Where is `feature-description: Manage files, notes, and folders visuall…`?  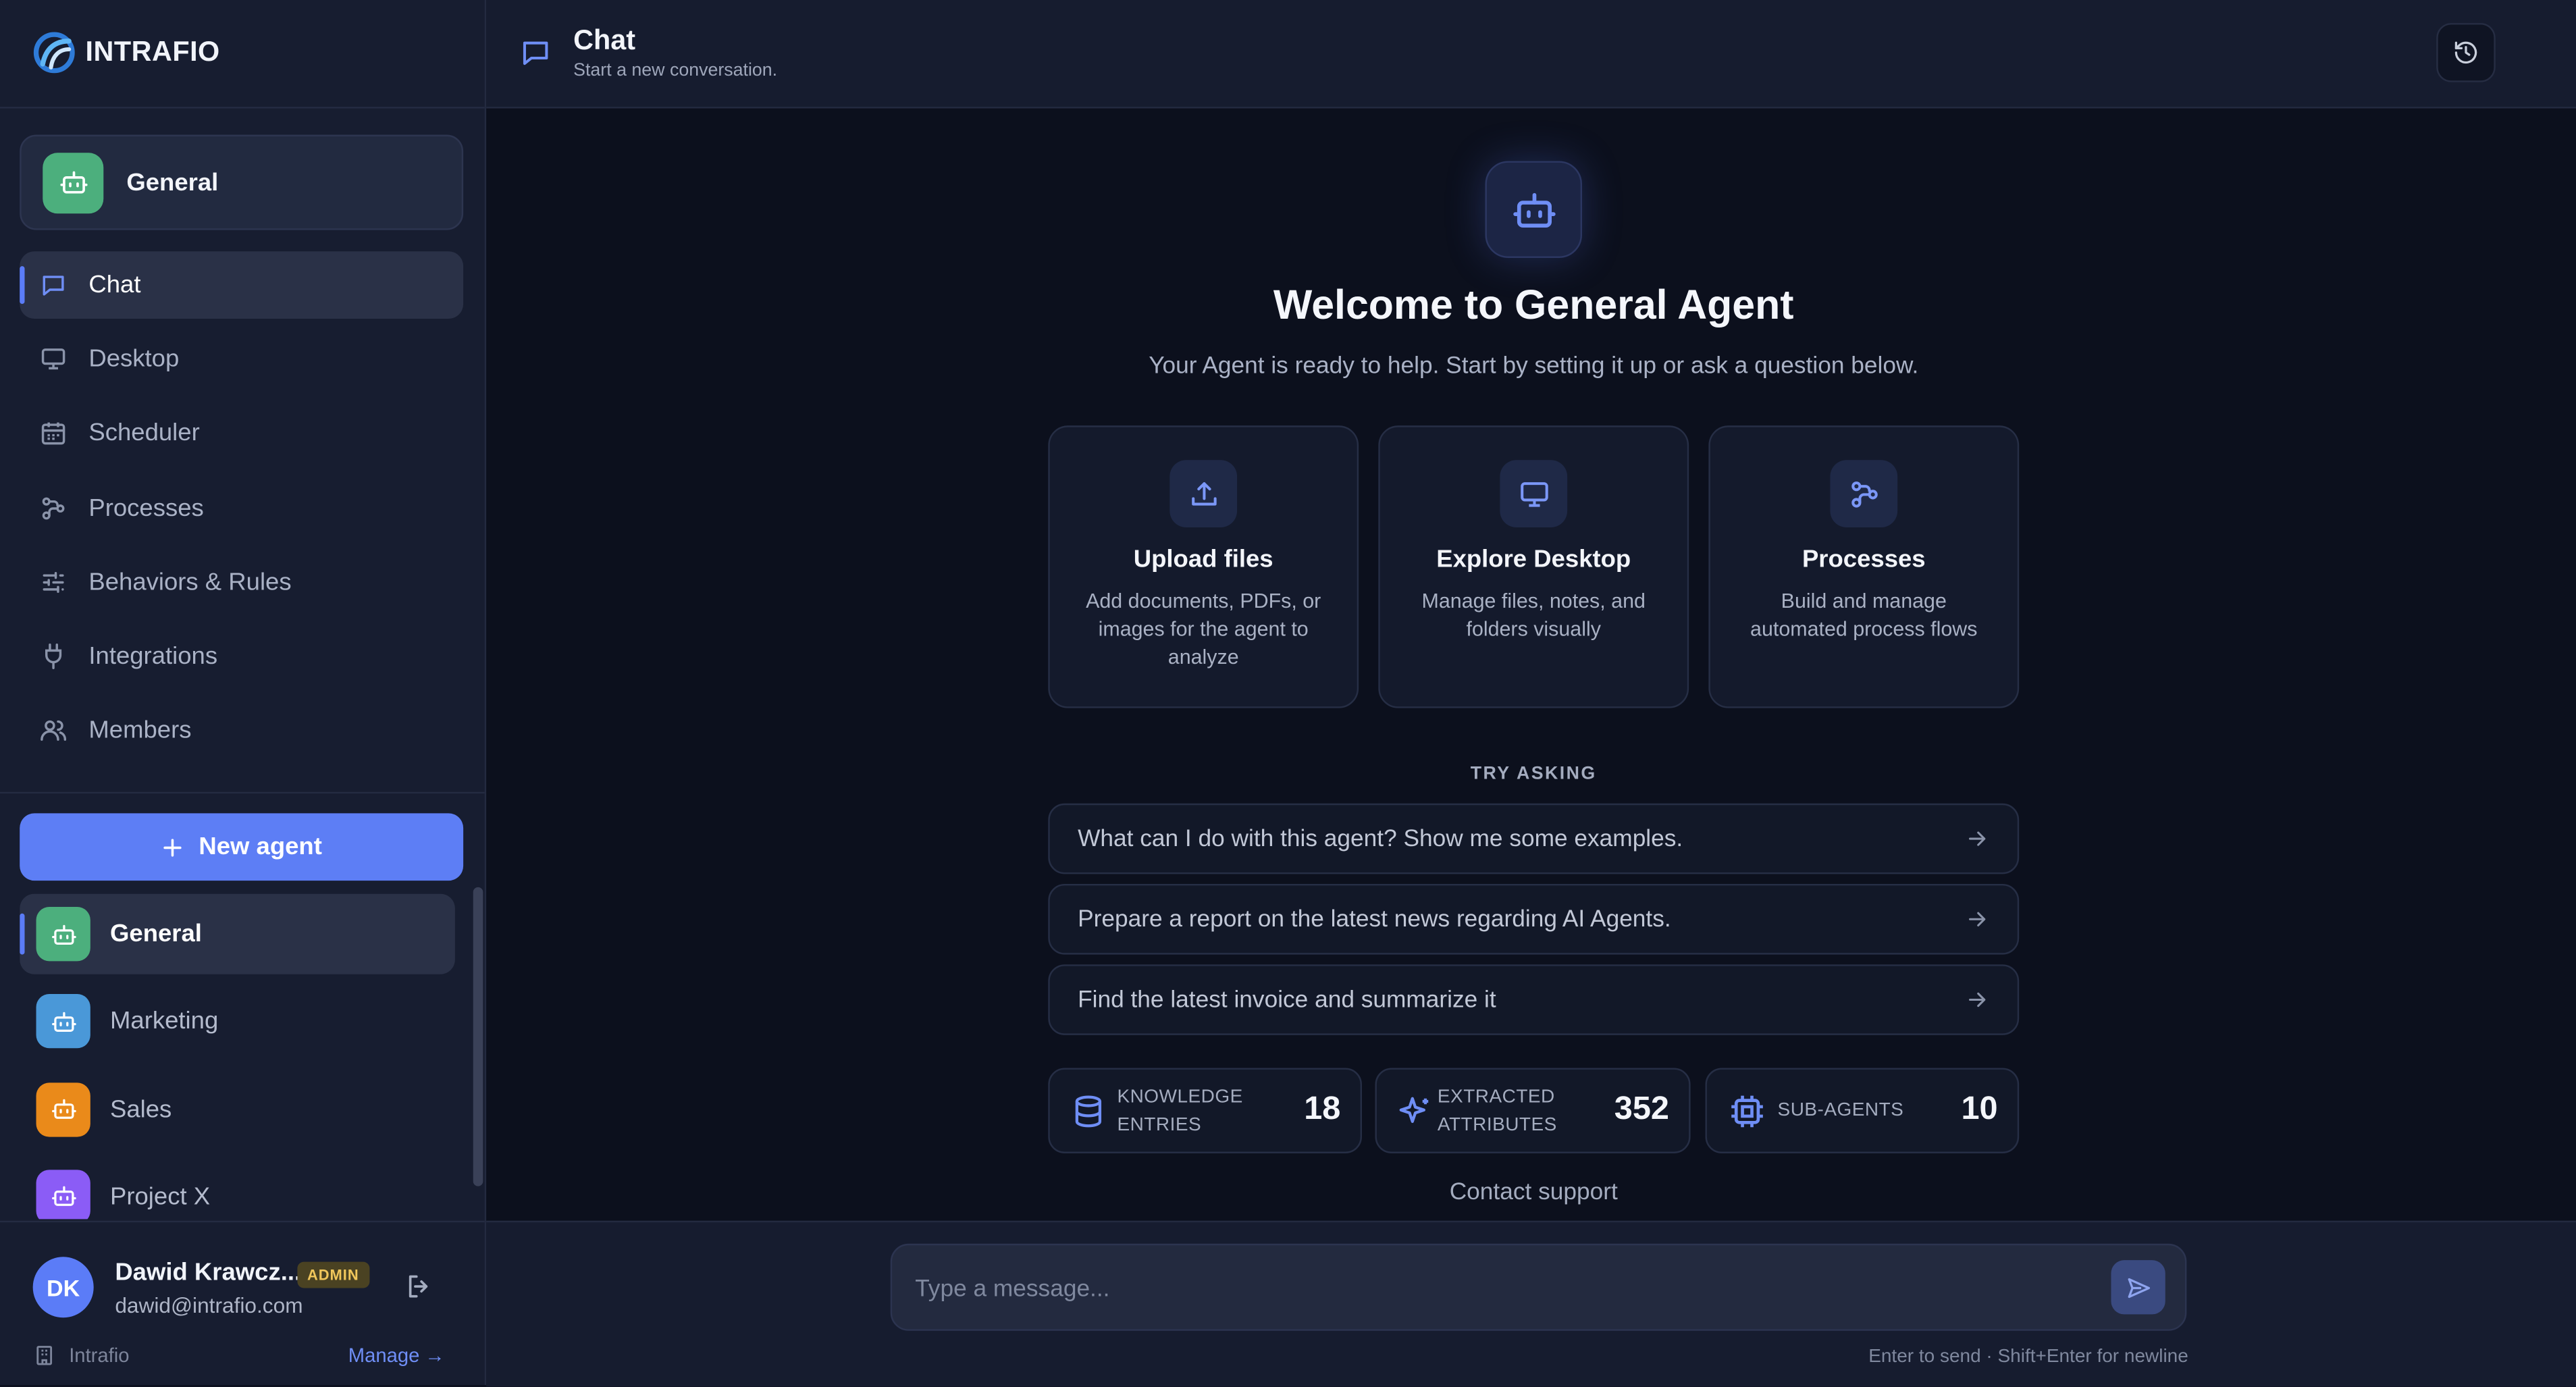 feature-description: Manage files, notes, and folders visuall… is located at coordinates (1533, 615).